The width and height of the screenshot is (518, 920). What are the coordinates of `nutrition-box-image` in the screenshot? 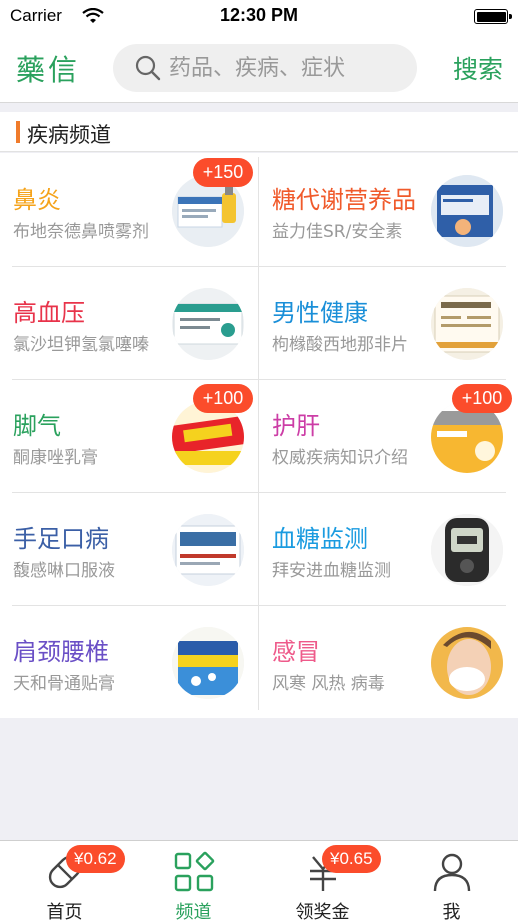 It's located at (467, 211).